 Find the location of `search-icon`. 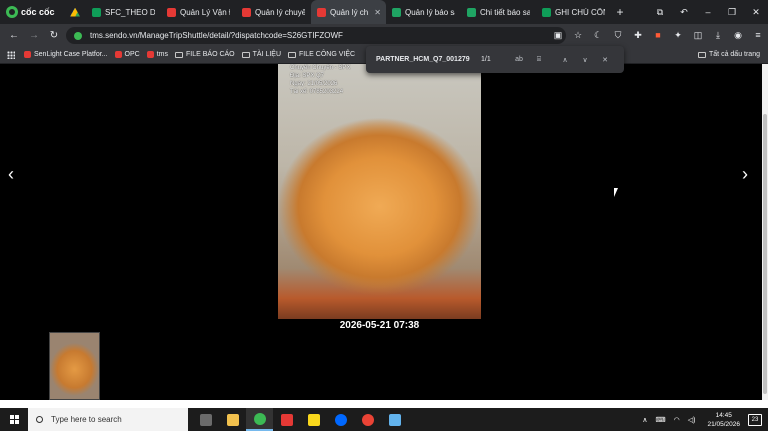

search-icon is located at coordinates (39, 419).